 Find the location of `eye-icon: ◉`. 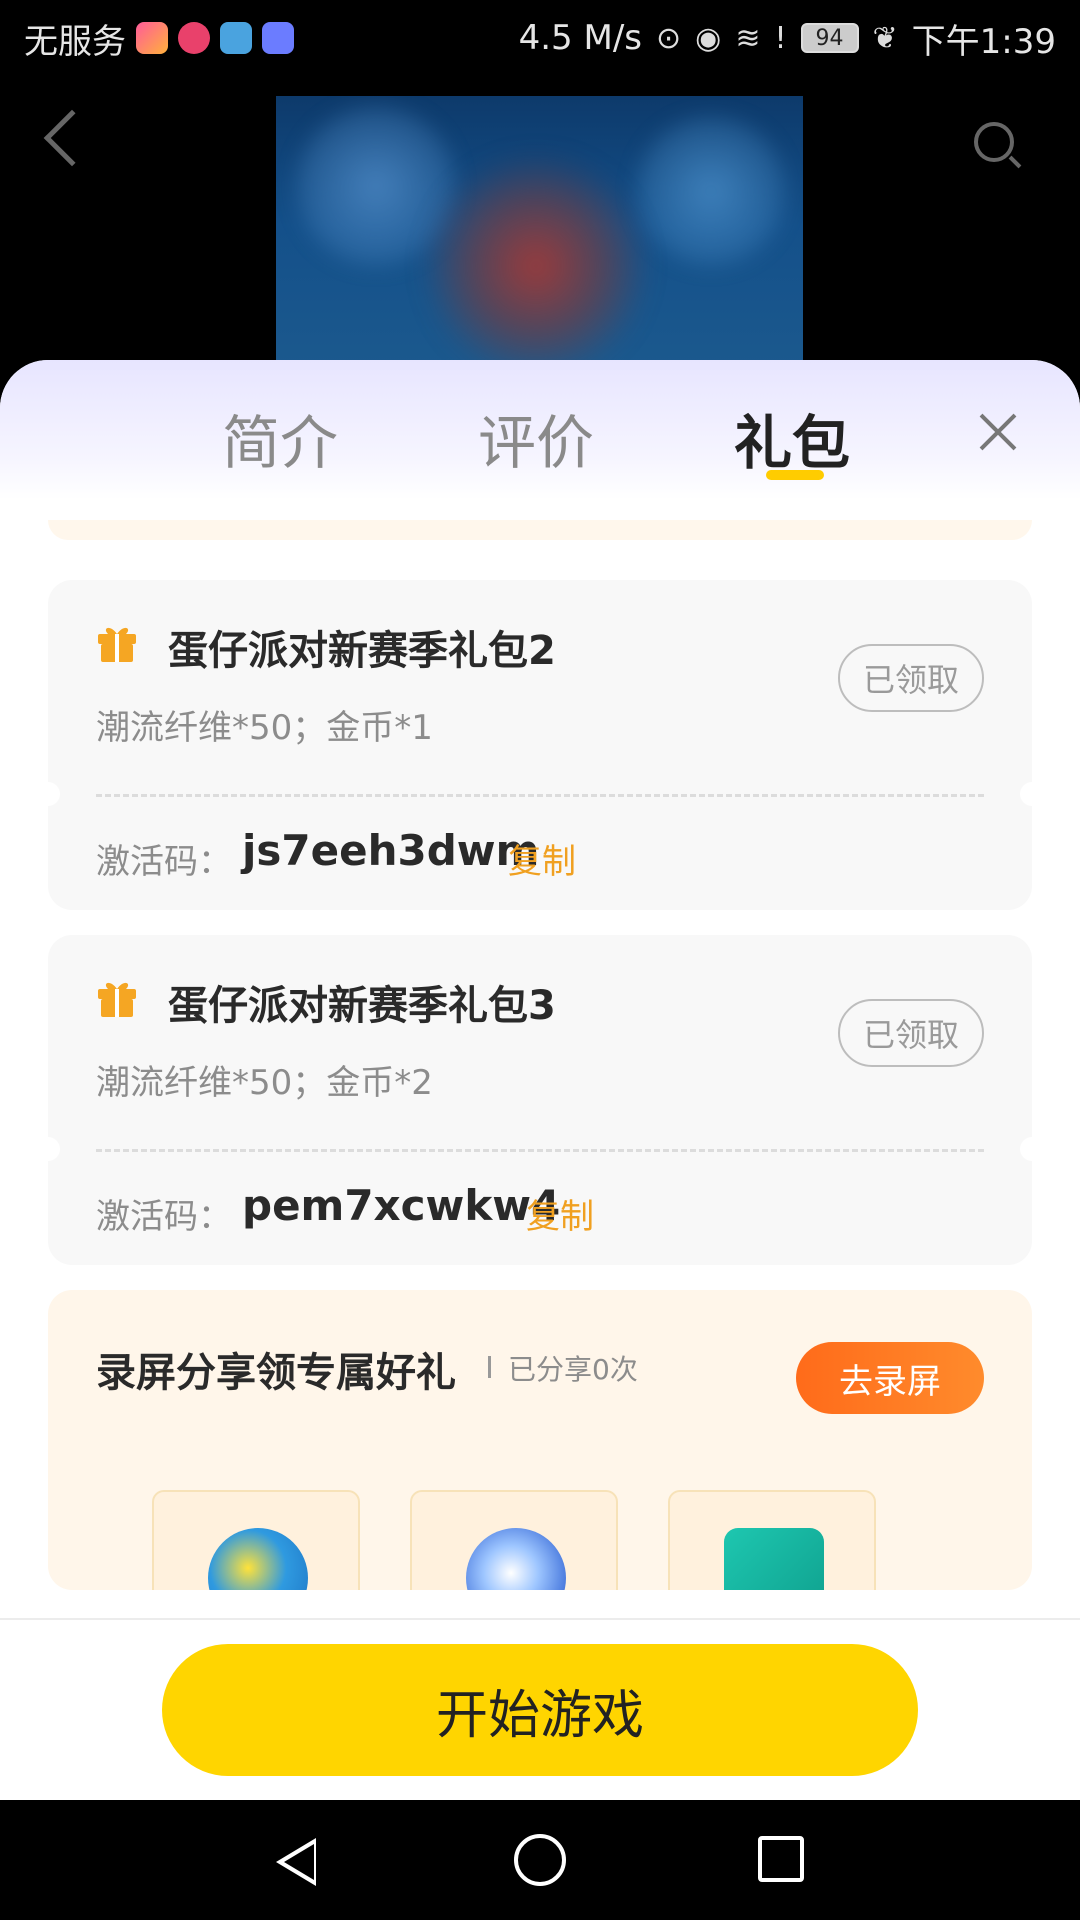

eye-icon: ◉ is located at coordinates (708, 38).